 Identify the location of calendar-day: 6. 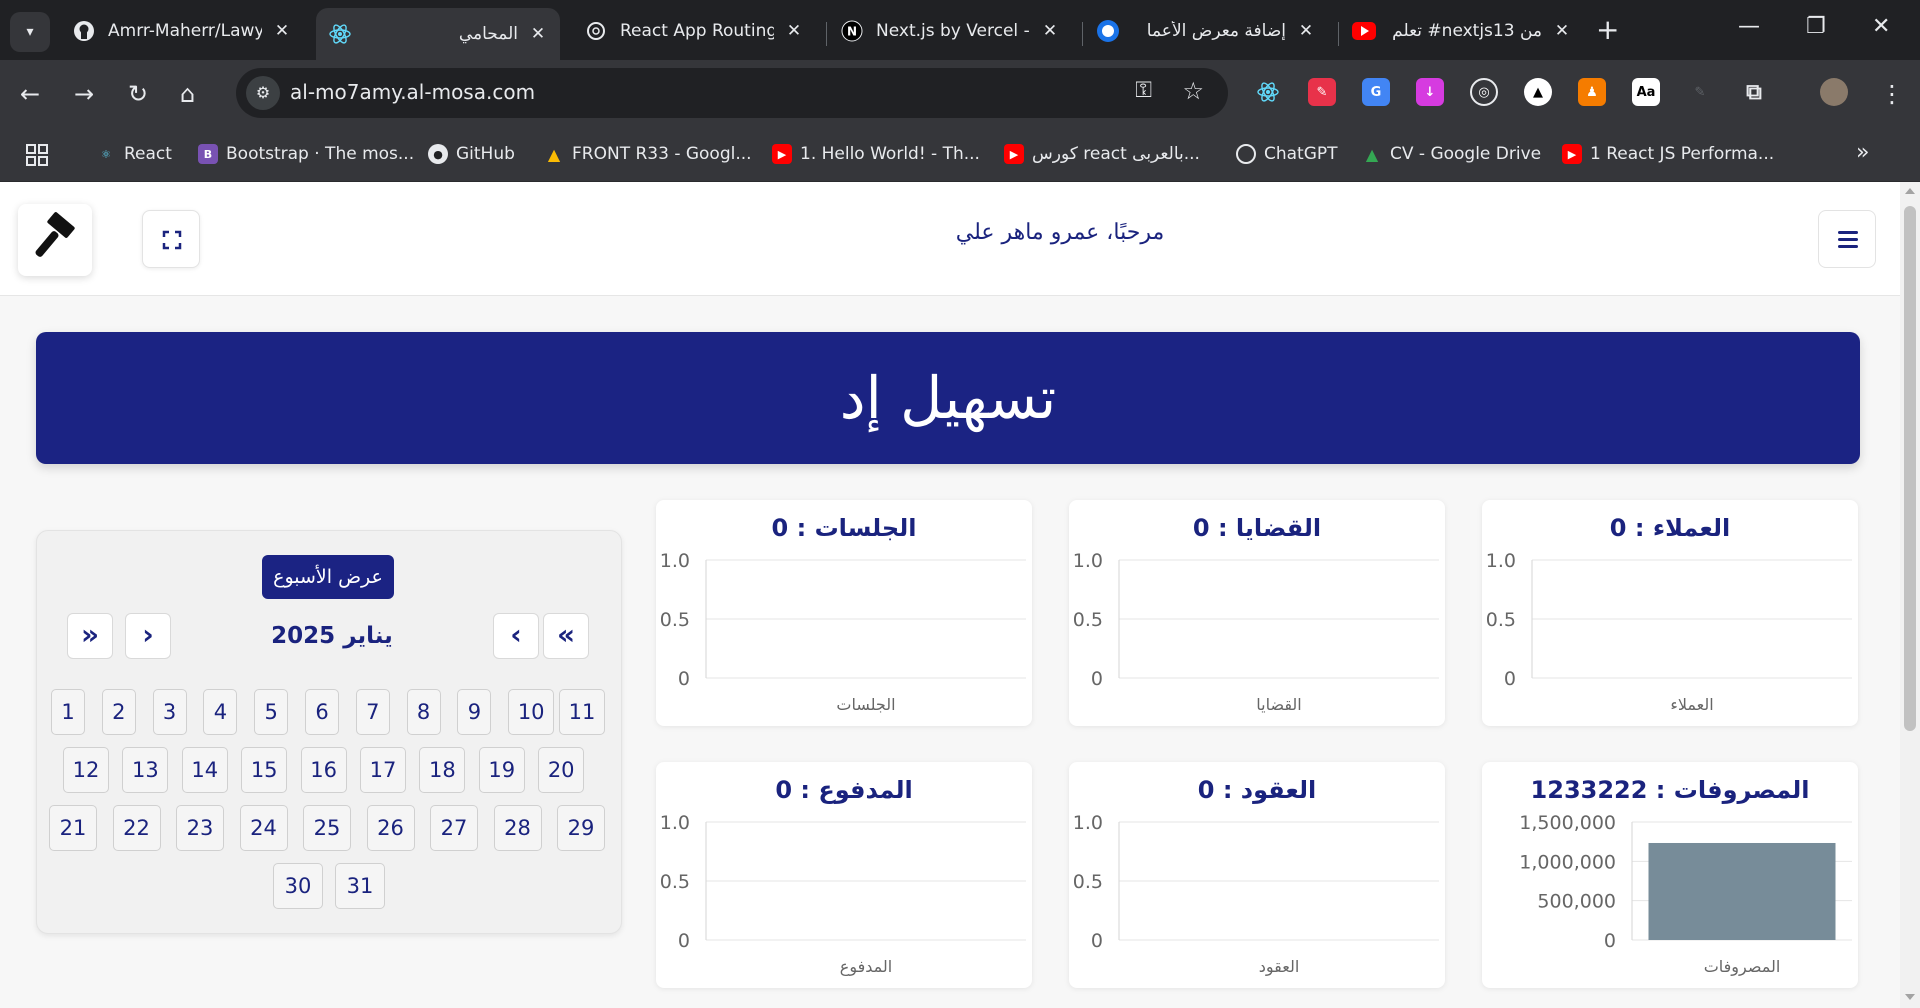
(322, 712).